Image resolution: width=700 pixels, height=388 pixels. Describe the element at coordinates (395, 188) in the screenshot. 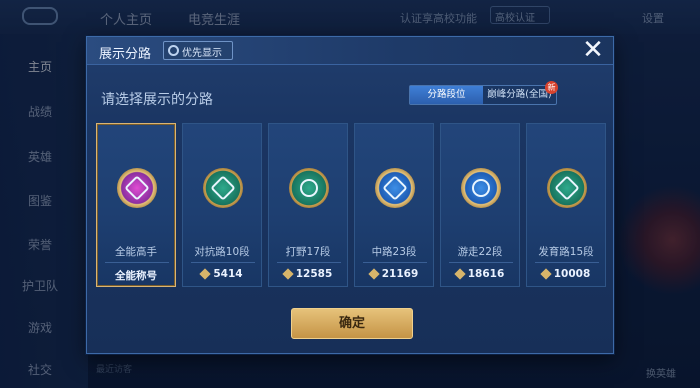

I see `mid-lane-emblem-icon` at that location.